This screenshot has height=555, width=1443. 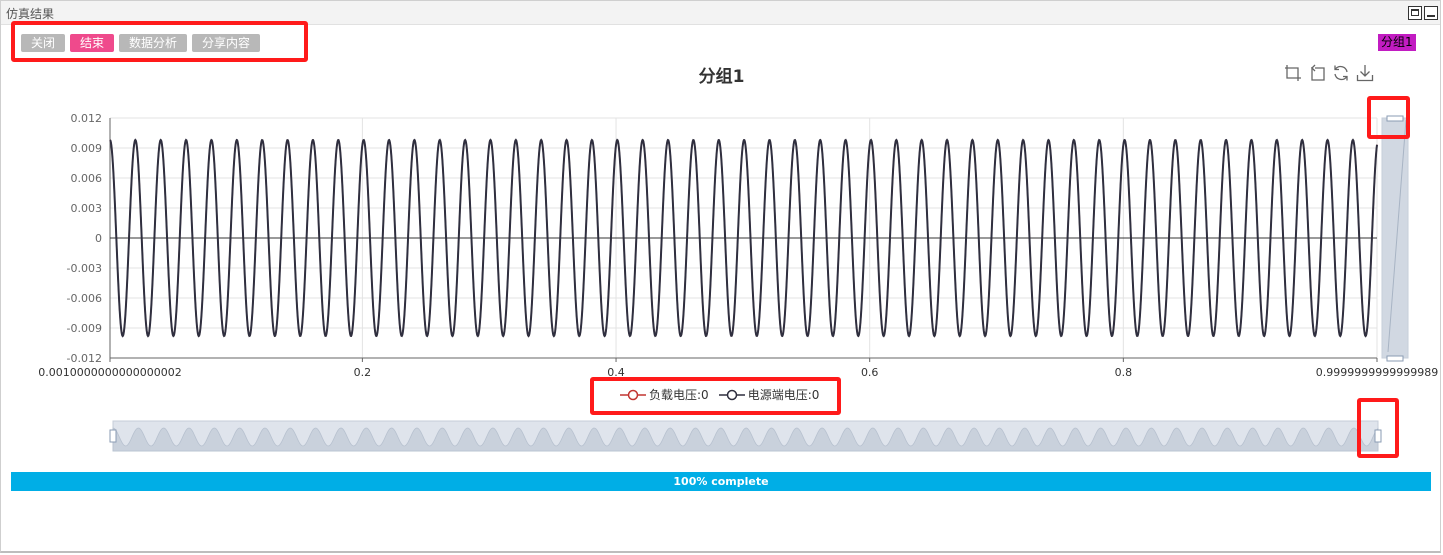 I want to click on y-tick-label: -0.009, so click(x=84, y=328).